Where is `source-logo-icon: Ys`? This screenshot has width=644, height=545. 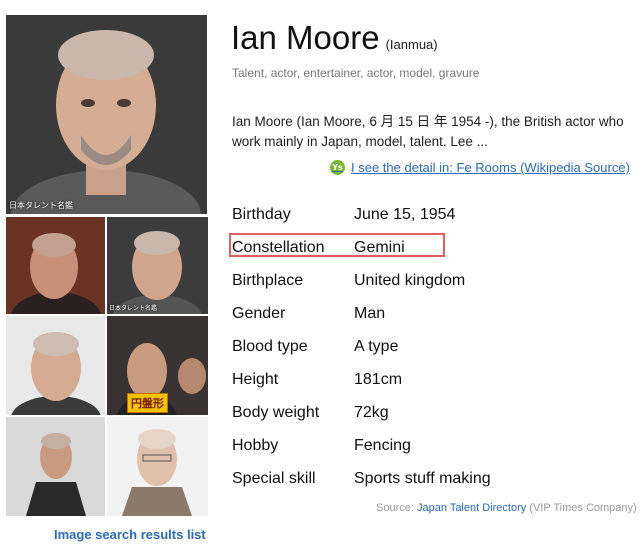 source-logo-icon: Ys is located at coordinates (337, 167).